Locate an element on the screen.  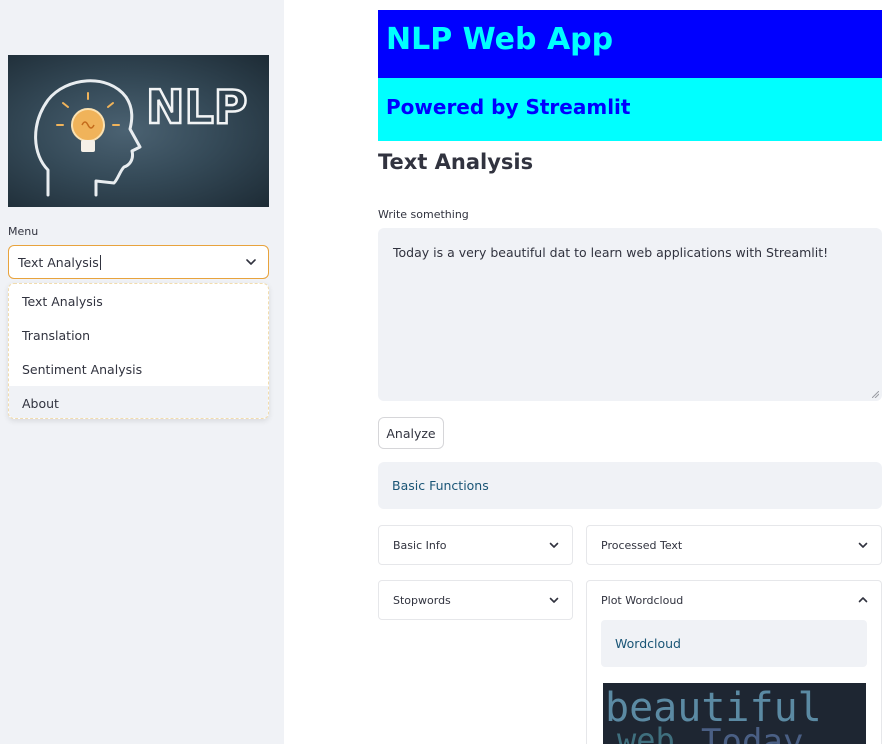
menu-label: Menu is located at coordinates (23, 231).